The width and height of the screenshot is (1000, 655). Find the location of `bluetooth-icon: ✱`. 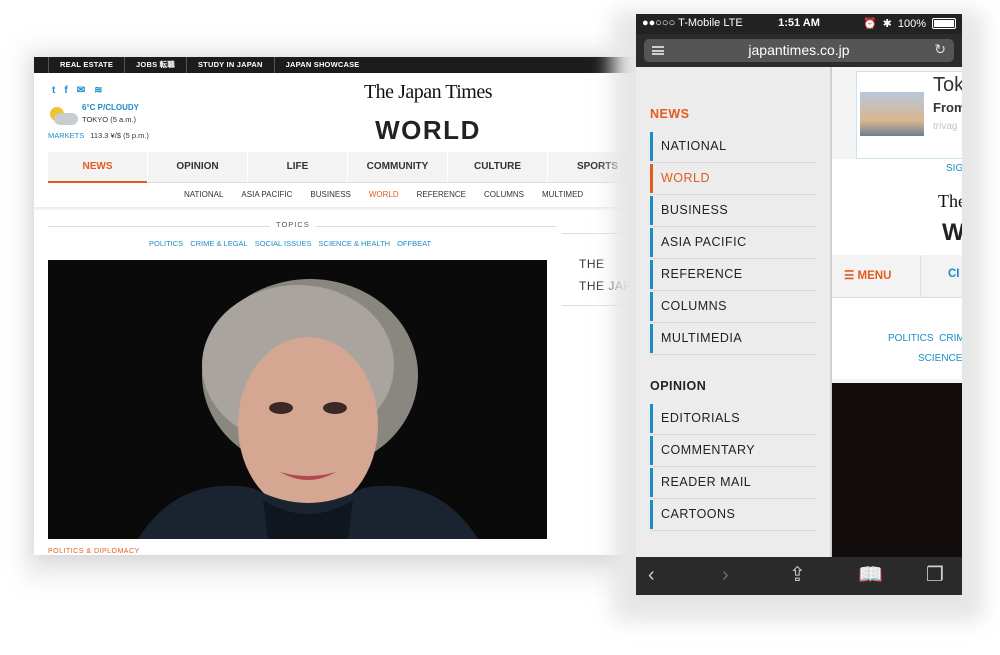

bluetooth-icon: ✱ is located at coordinates (887, 24).